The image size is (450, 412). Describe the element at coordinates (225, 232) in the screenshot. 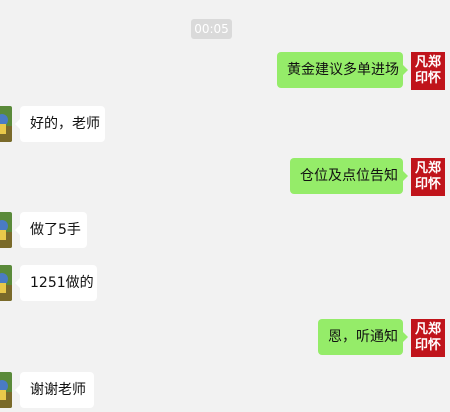

I see `message-row-received: 做了5手` at that location.